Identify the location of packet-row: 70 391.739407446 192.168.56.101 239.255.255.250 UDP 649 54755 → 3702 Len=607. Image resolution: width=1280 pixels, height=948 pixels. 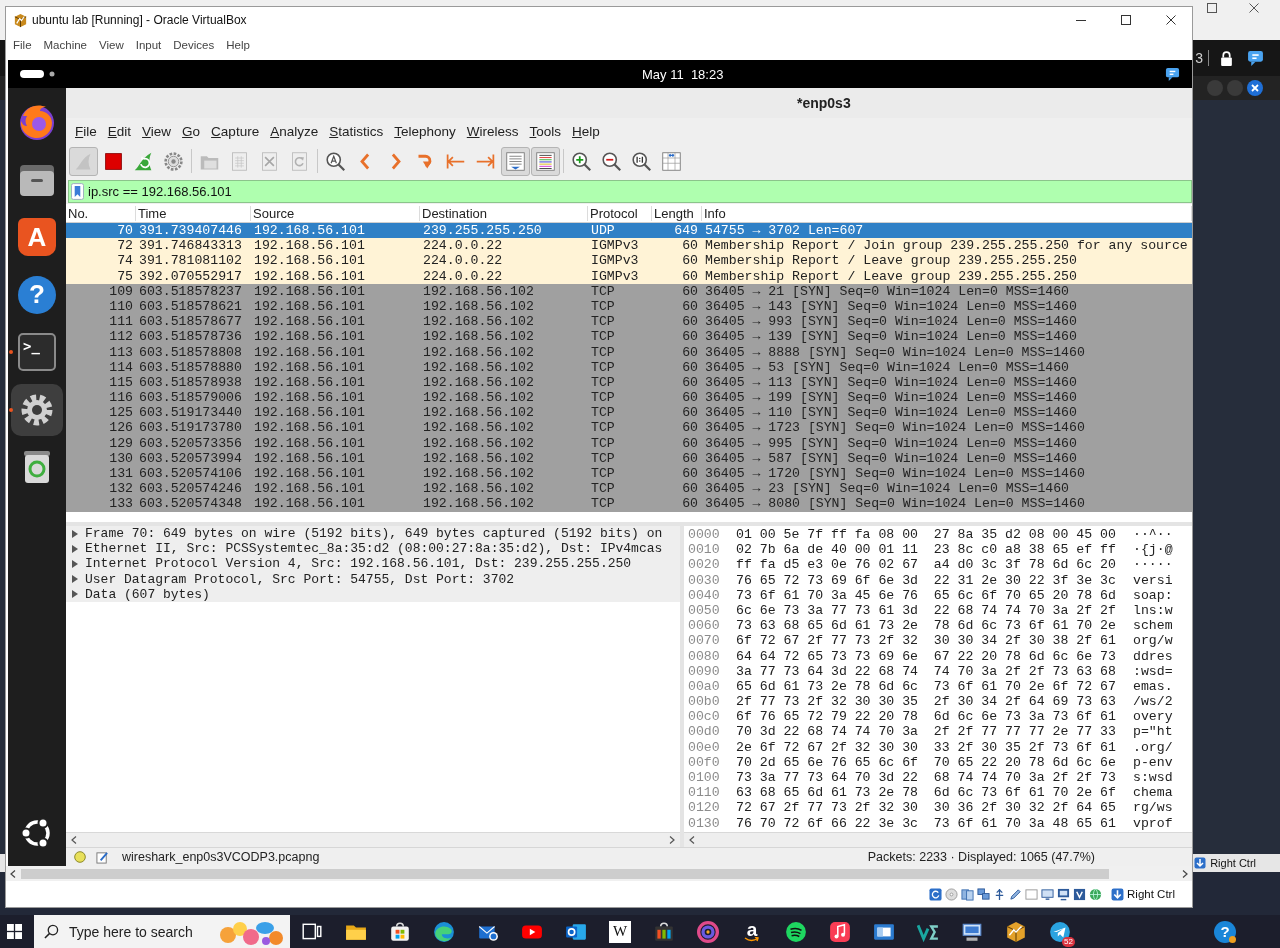
(629, 231).